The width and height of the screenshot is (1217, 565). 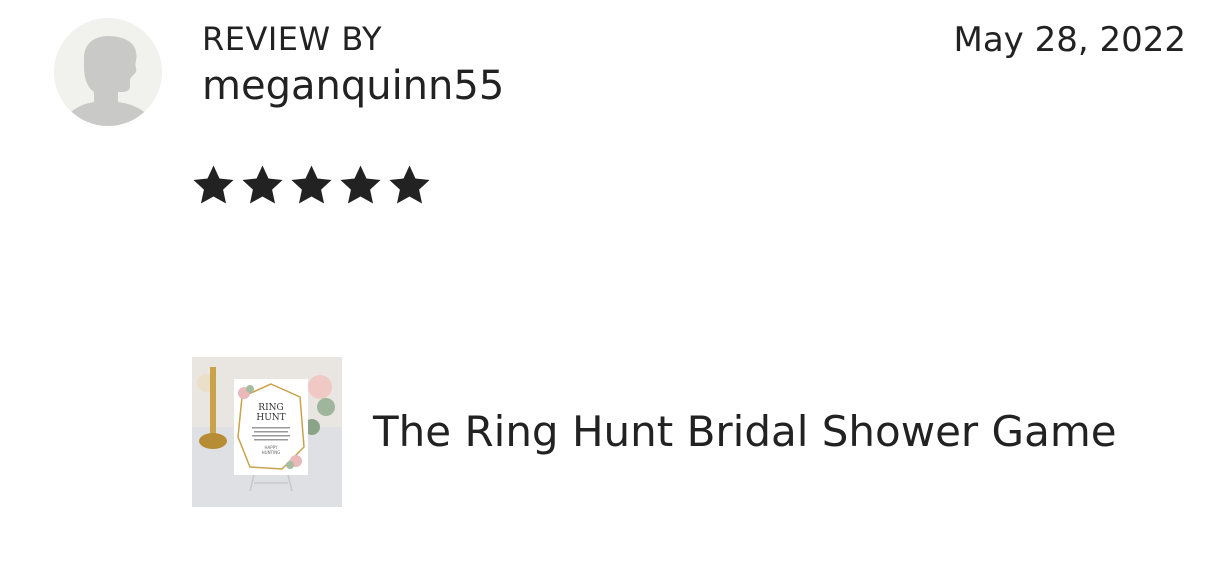 I want to click on default-user-avatar-icon, so click(x=108, y=72).